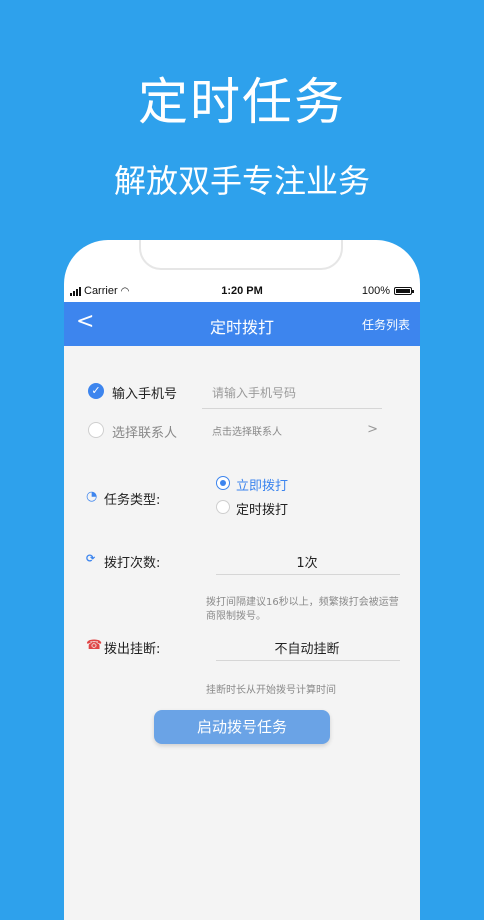 The width and height of the screenshot is (484, 920). I want to click on task-type-label: 任务类型:, so click(132, 500).